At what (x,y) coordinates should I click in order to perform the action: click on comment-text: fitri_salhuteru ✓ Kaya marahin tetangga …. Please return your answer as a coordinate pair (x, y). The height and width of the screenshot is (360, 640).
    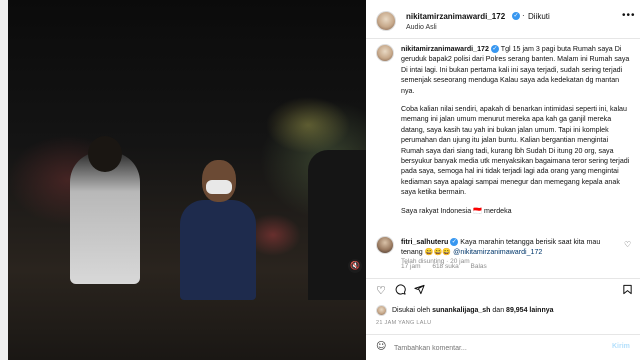
    Looking at the image, I should click on (508, 247).